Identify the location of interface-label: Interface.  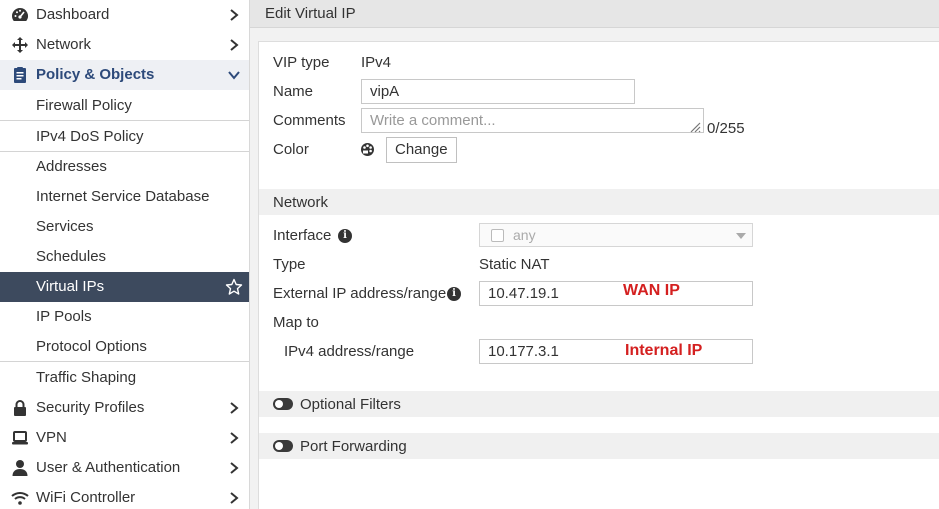
(302, 235).